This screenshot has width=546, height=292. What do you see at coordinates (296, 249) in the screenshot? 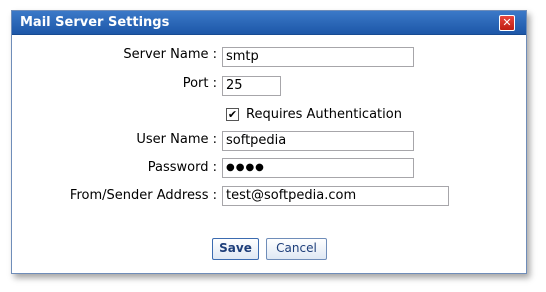
I see `cancel-button: Cancel` at bounding box center [296, 249].